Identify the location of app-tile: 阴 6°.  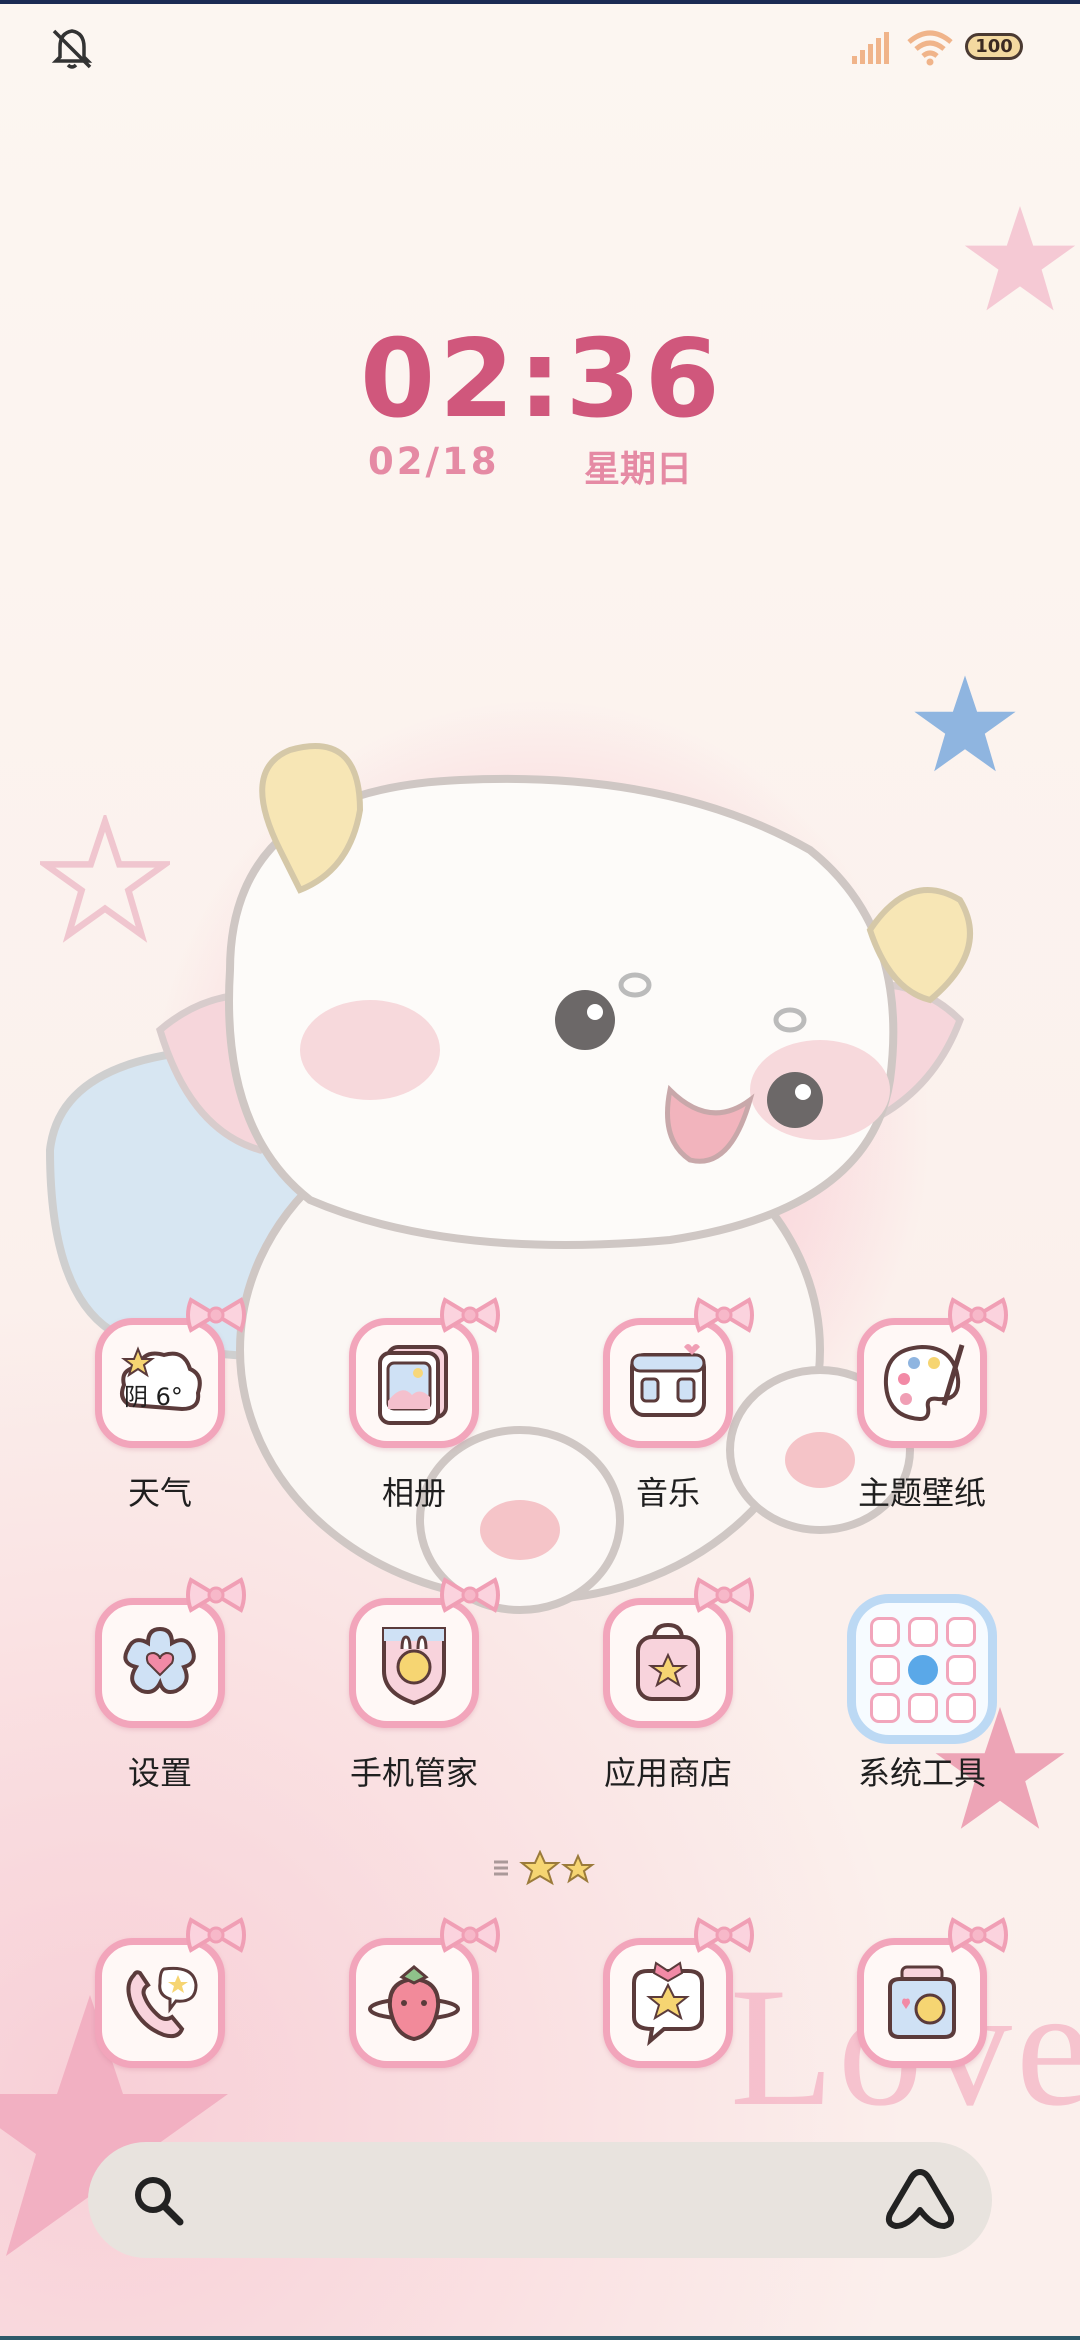
(160, 1383).